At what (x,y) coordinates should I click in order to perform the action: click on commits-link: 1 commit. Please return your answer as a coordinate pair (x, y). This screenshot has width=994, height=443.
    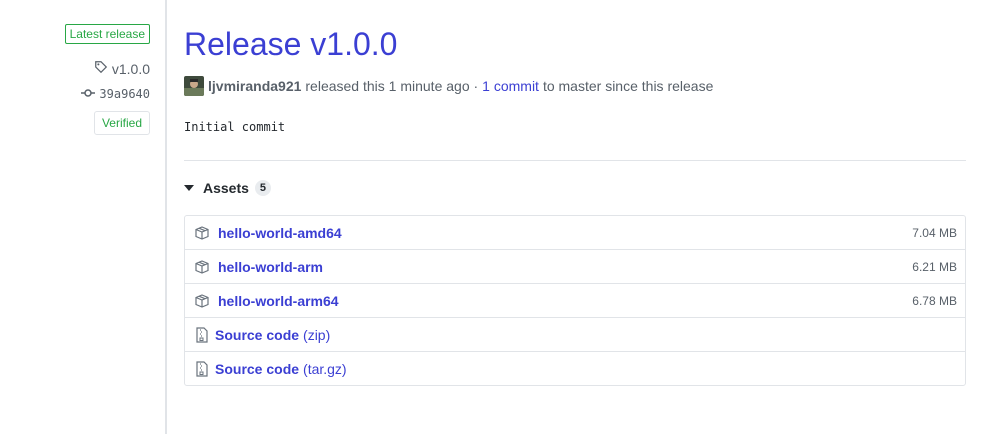
    Looking at the image, I should click on (510, 86).